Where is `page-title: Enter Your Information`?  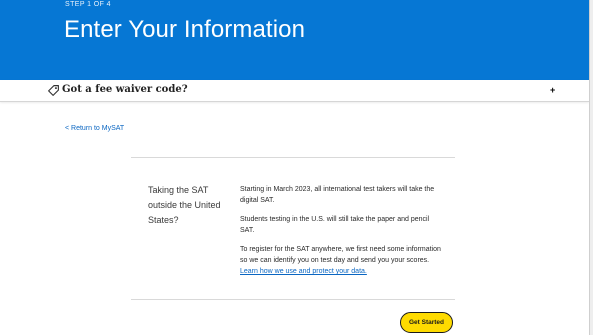
page-title: Enter Your Information is located at coordinates (185, 29).